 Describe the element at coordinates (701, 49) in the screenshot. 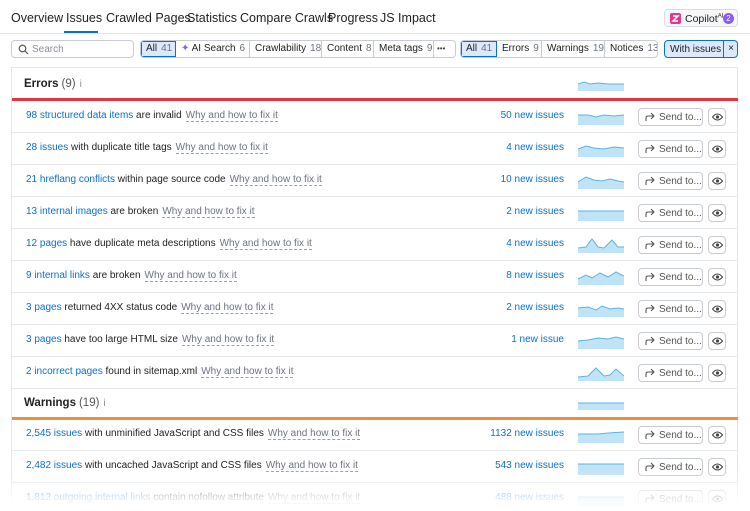

I see `with-issues-filter: With issues ×` at that location.